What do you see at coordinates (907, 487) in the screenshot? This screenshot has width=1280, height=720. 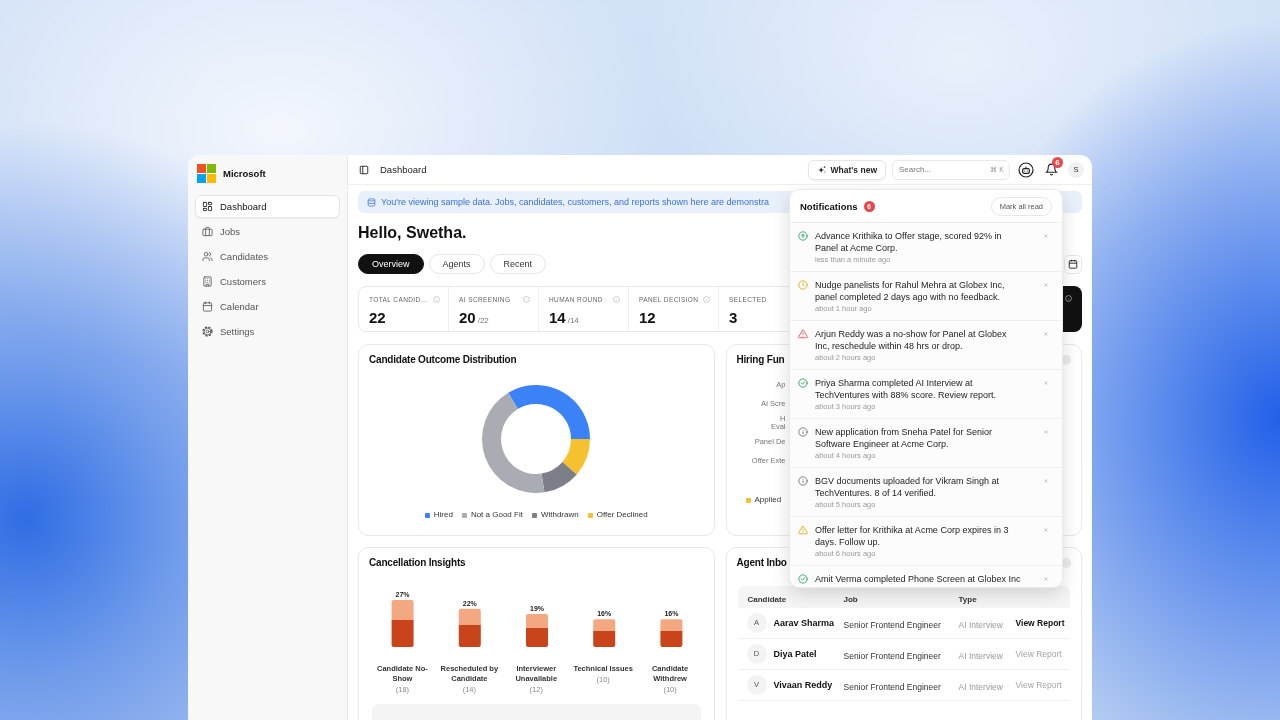 I see `notification-text: BGV documents uploaded for Vikram Singh at TechVentures. 8 of 14 verified.` at bounding box center [907, 487].